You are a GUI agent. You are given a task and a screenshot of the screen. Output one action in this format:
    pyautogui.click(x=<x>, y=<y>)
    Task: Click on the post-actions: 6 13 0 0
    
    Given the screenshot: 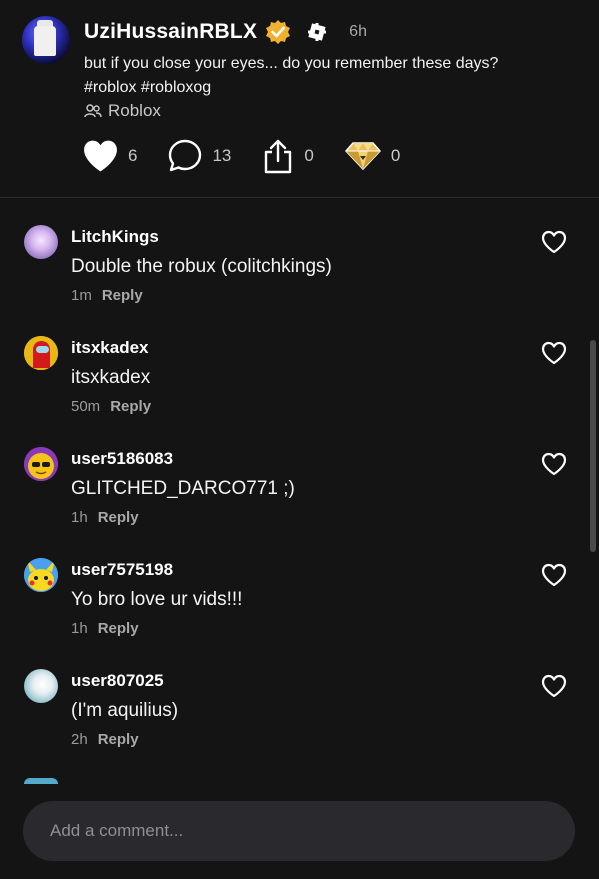 What is the action you would take?
    pyautogui.click(x=256, y=156)
    